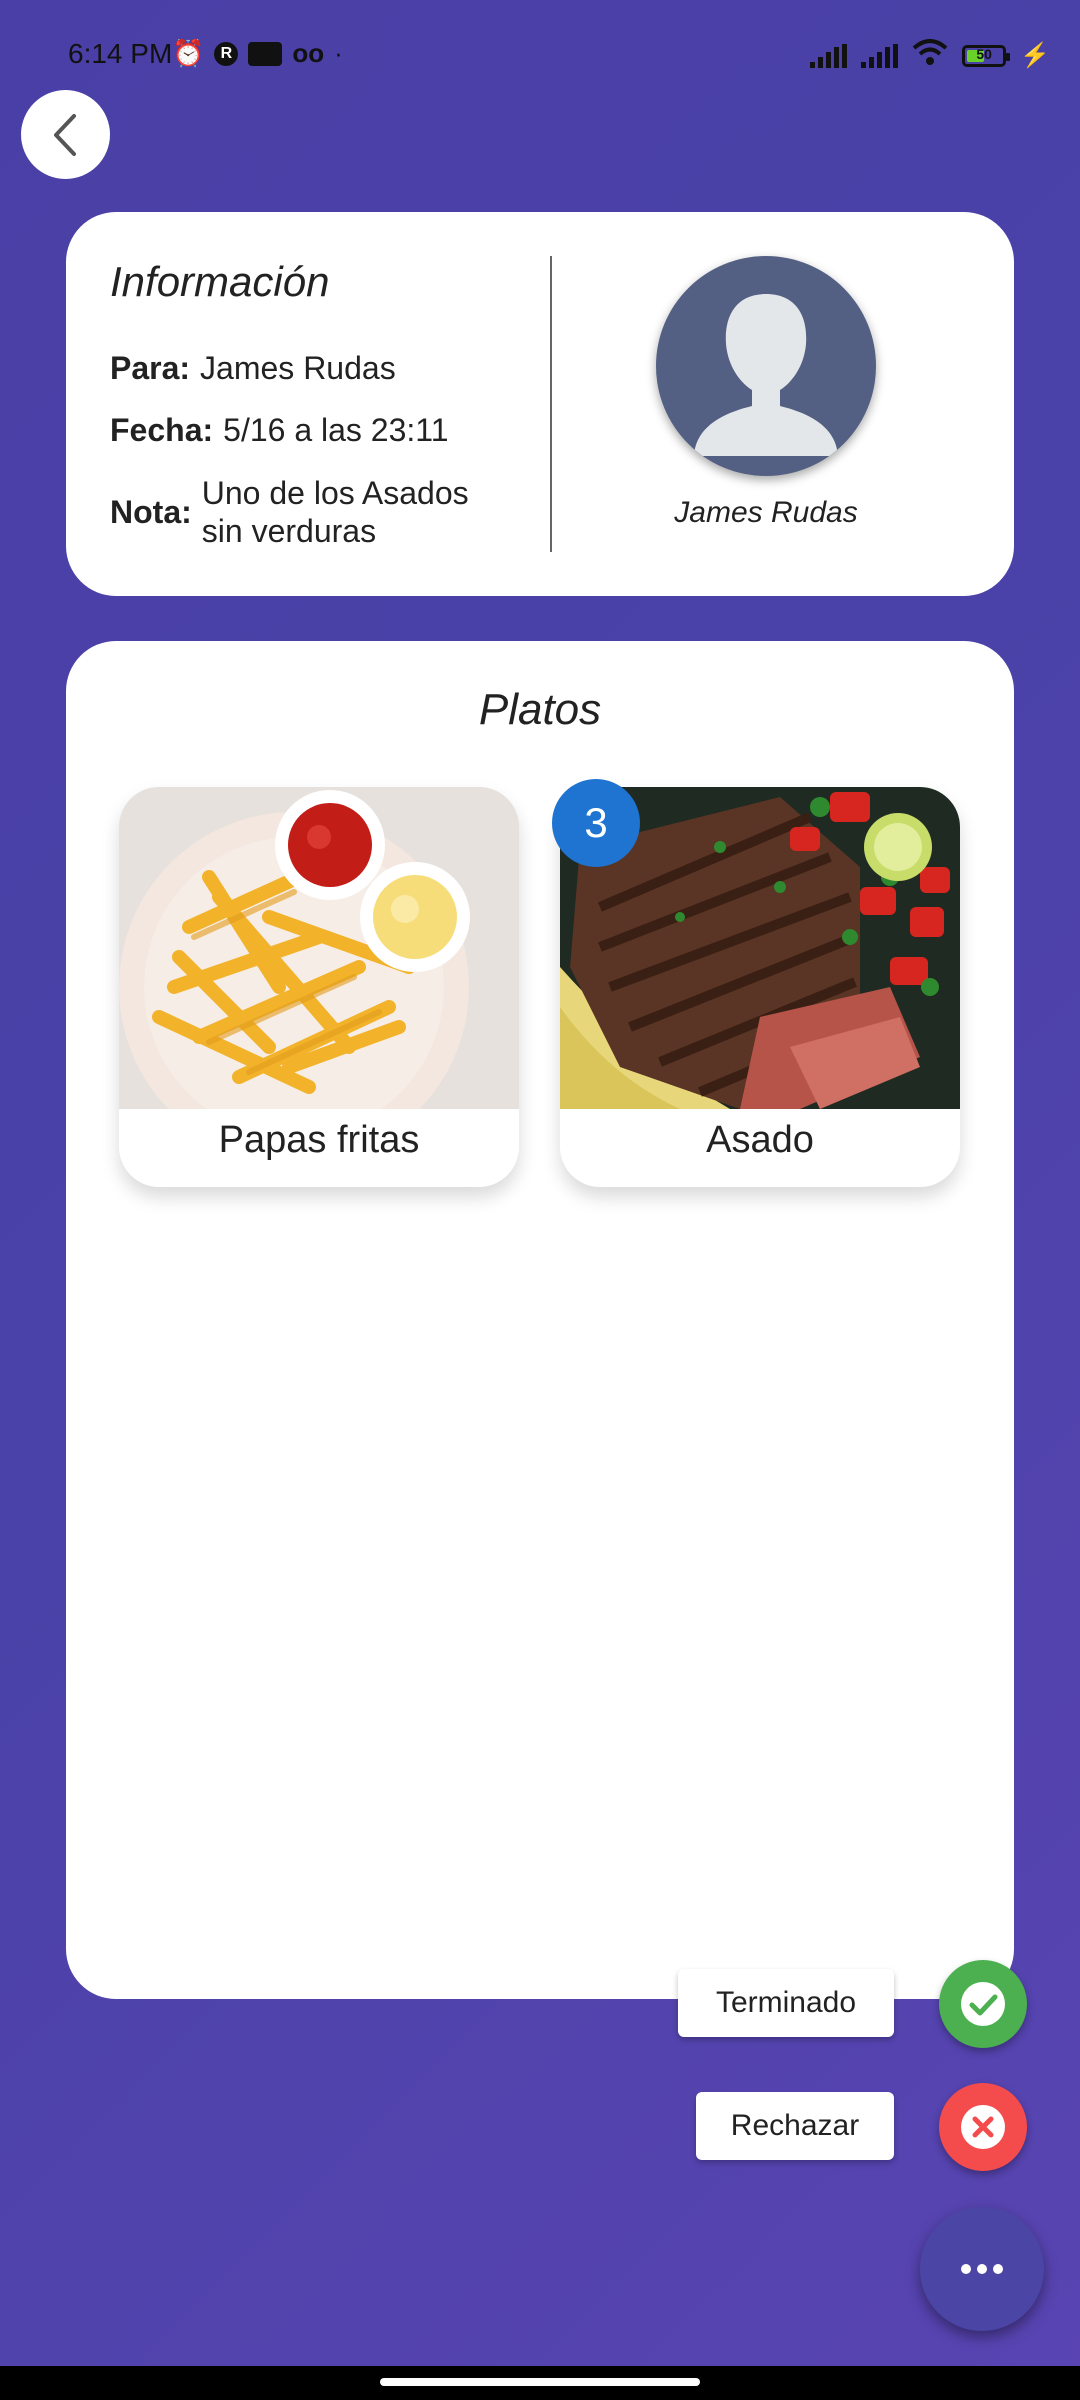 The image size is (1080, 2400). Describe the element at coordinates (150, 368) in the screenshot. I see `para-label: Para:` at that location.